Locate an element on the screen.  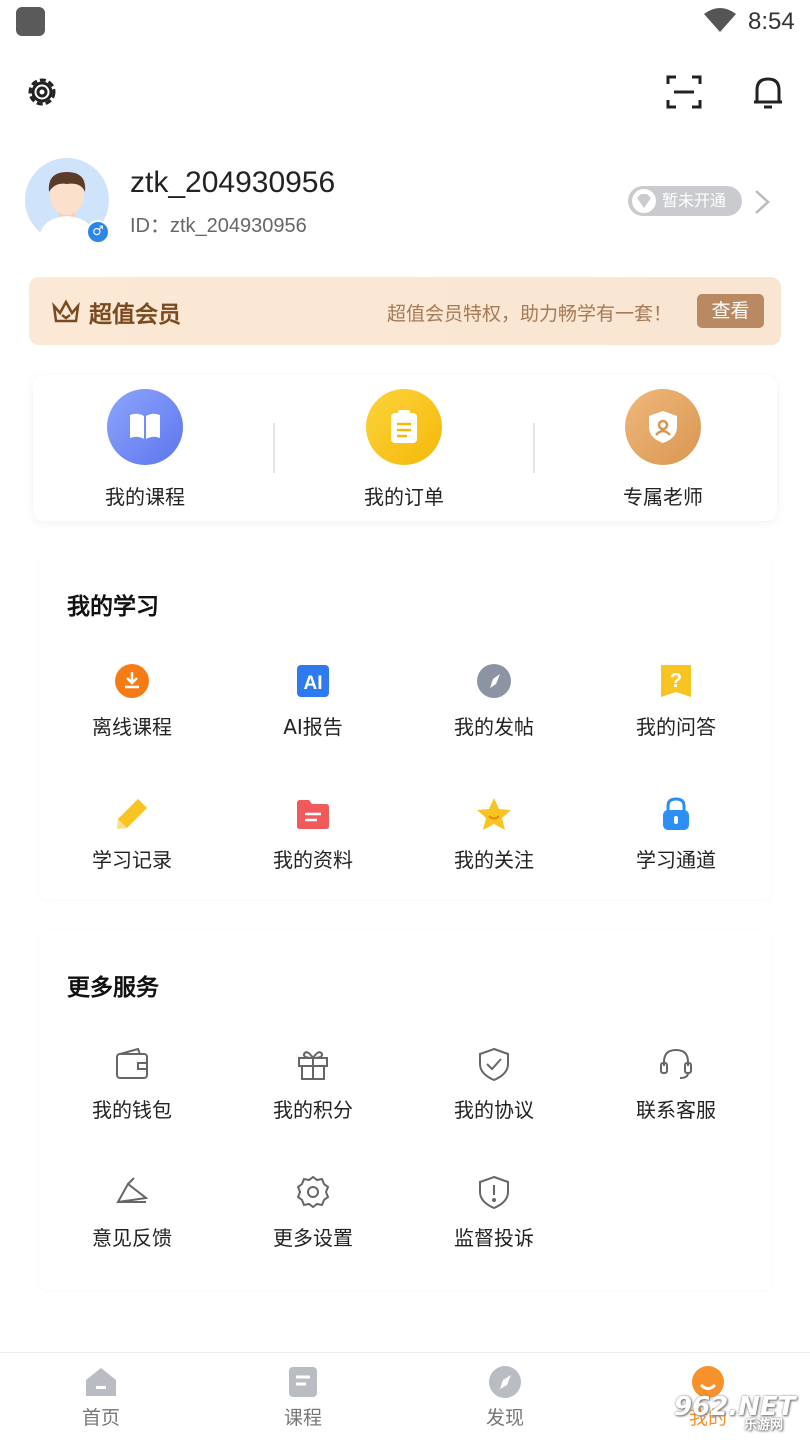
vip-banner: 超值会员 超值会员特权，助力畅学有一套！ 查看 is located at coordinates (405, 311).